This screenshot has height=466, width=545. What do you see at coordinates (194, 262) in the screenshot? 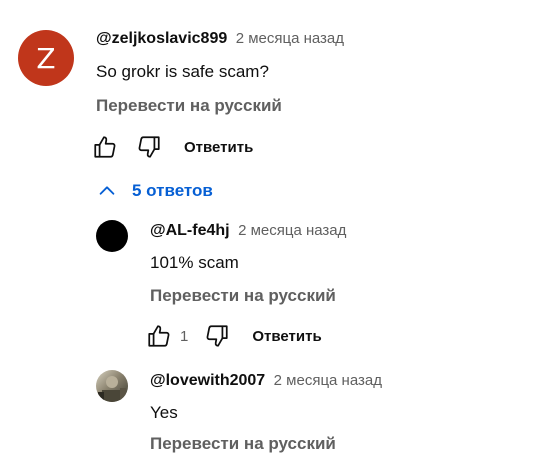
I see `reply-text: 101% scam` at bounding box center [194, 262].